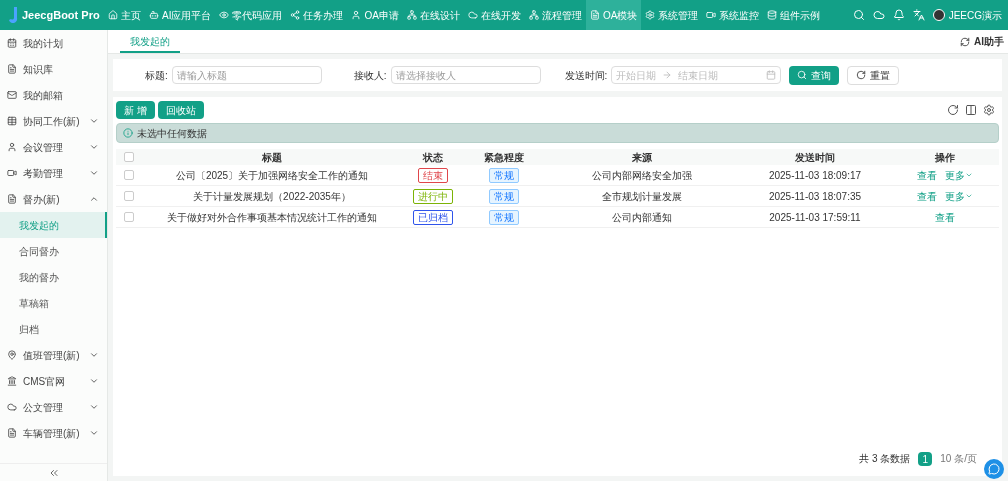 The image size is (1008, 481). What do you see at coordinates (150, 42) in the screenshot?
I see `page-tab: 我发起的` at bounding box center [150, 42].